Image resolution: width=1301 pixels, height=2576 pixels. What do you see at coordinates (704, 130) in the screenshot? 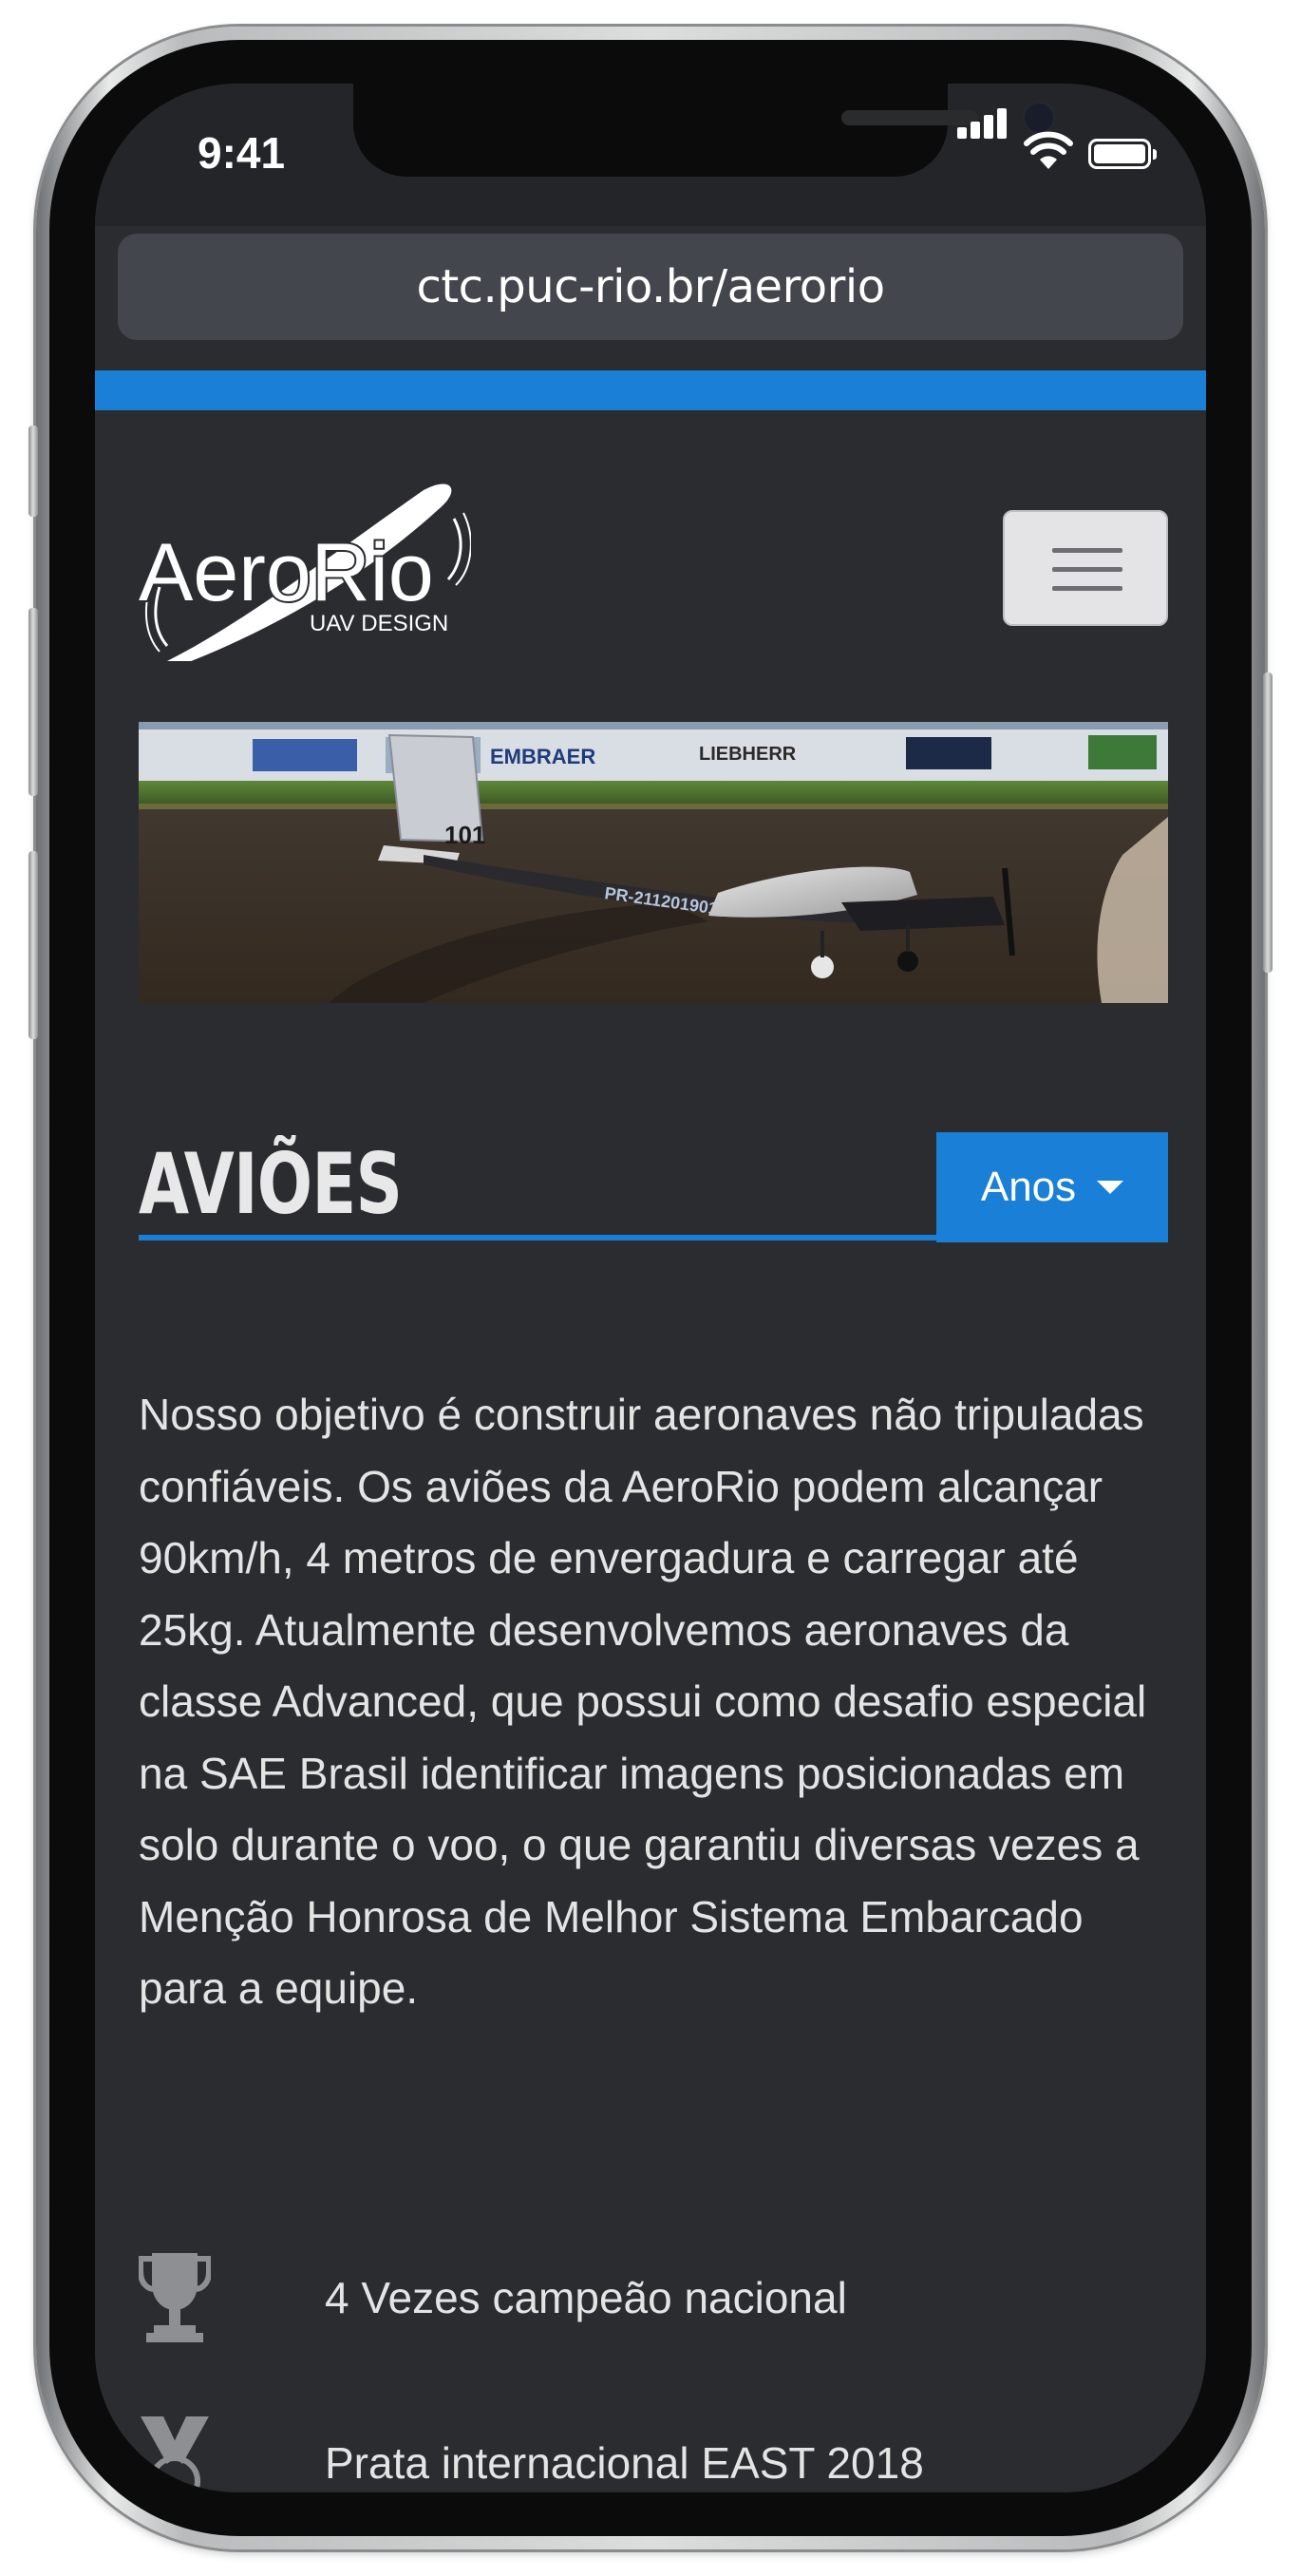
I see `notch` at bounding box center [704, 130].